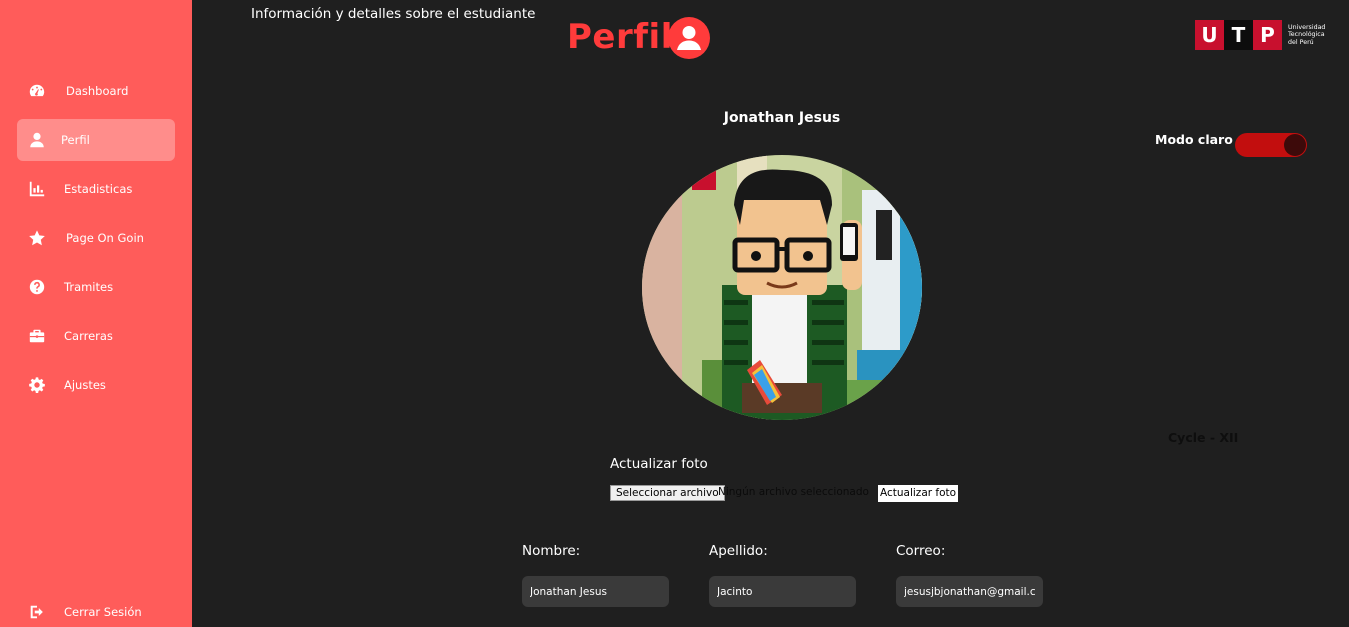 This screenshot has height=627, width=1349. Describe the element at coordinates (1203, 437) in the screenshot. I see `cycle-label: Cycle - XII` at that location.